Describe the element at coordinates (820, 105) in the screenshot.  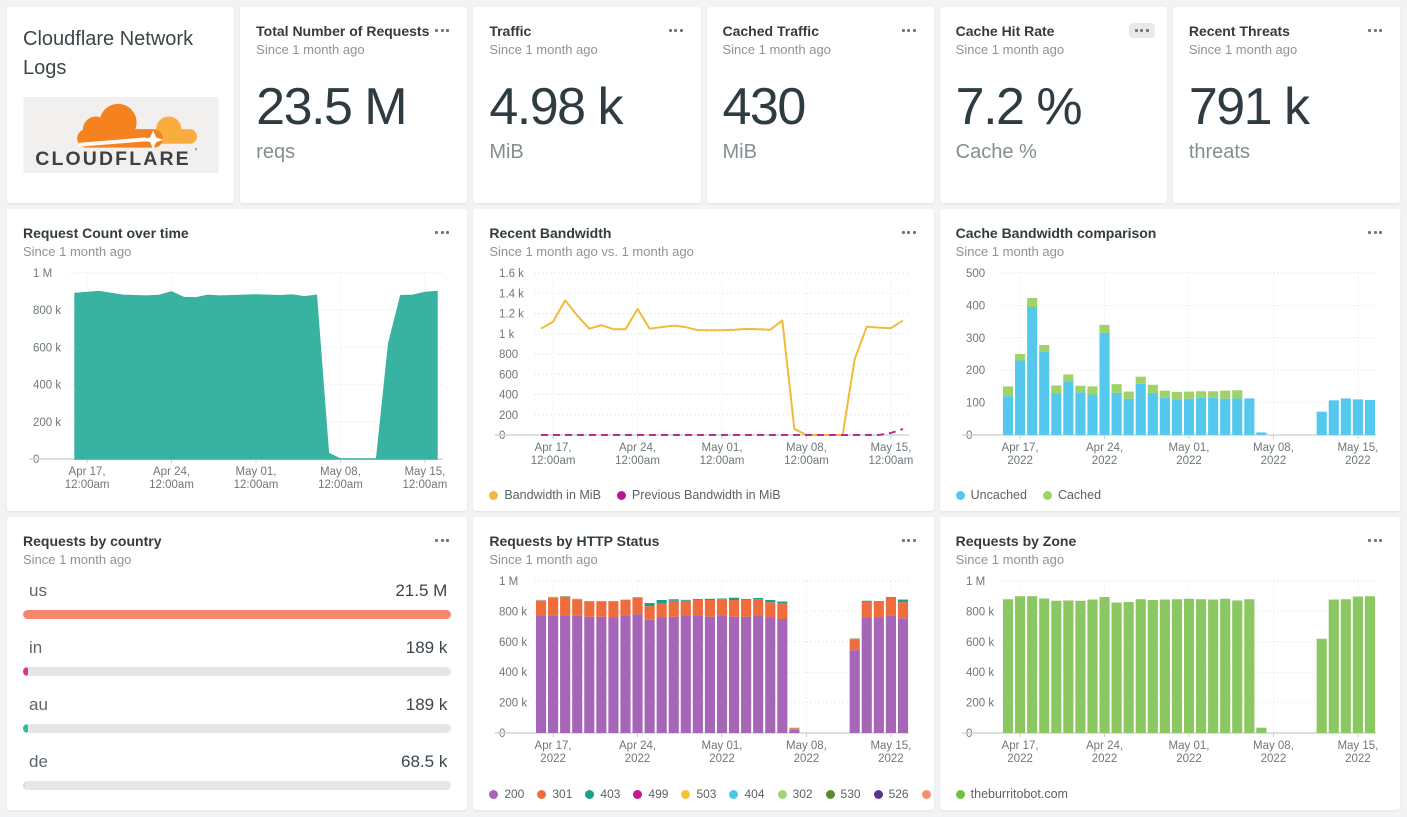
I see `panel-cached-traffic: Cached Traffic Since 1 month ago 430 MiB` at that location.